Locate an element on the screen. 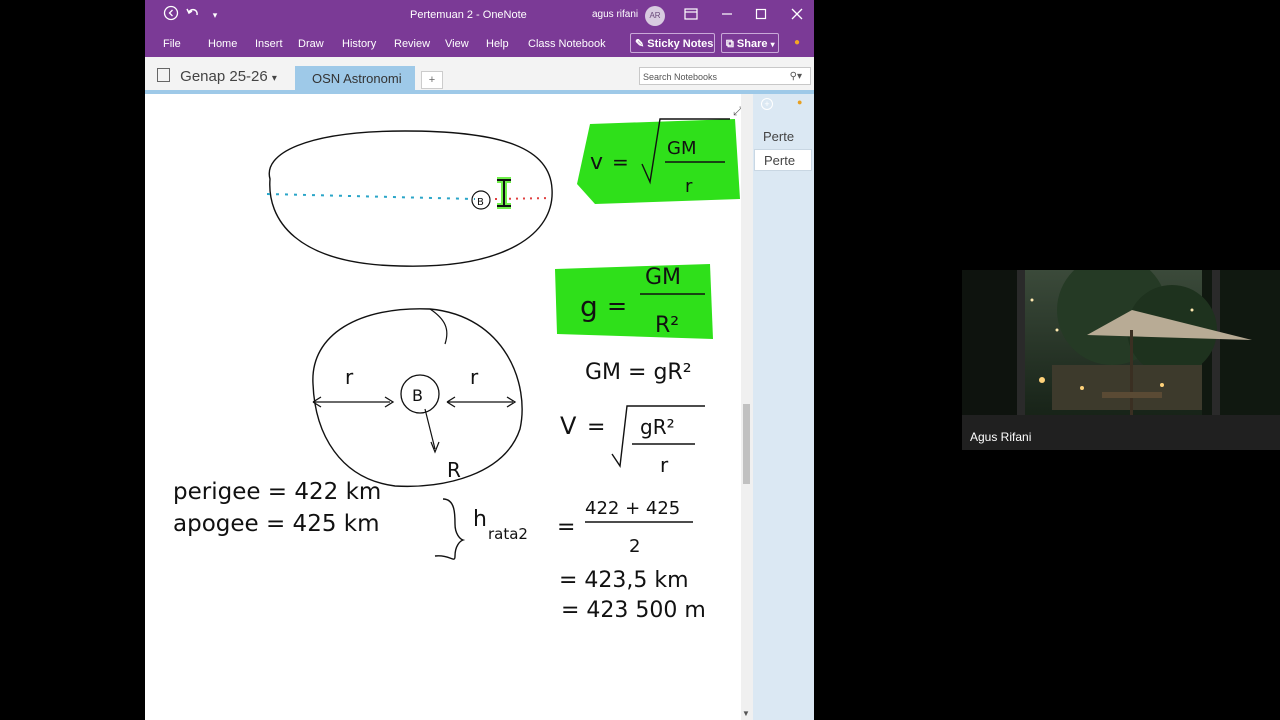 The image size is (1280, 720). share-button: ⧉ Share ▾ is located at coordinates (750, 43).